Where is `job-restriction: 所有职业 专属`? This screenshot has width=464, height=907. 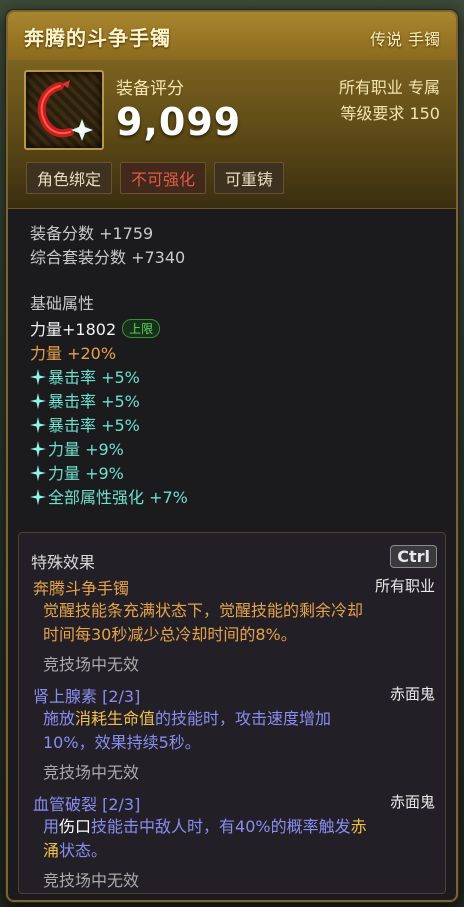
job-restriction: 所有职业 专属 is located at coordinates (389, 87).